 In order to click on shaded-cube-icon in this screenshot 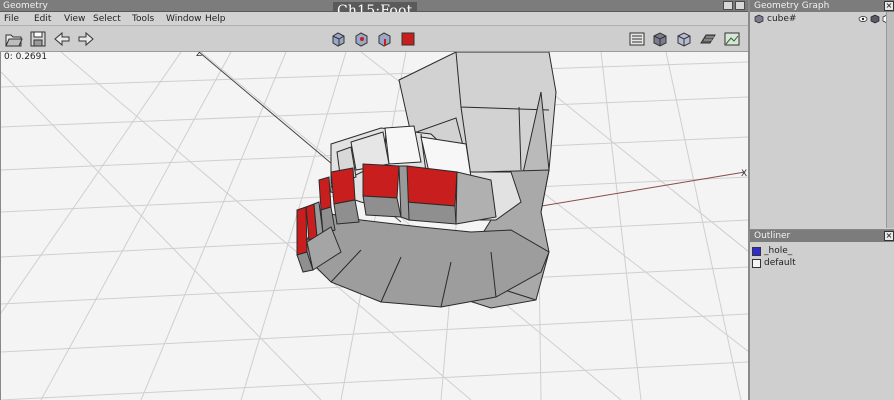, I will do `click(660, 39)`.